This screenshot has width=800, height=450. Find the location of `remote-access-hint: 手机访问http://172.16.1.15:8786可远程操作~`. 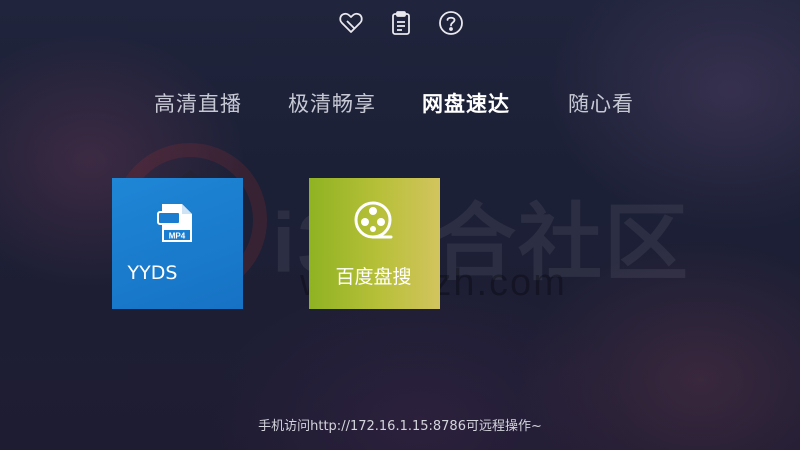

remote-access-hint: 手机访问http://172.16.1.15:8786可远程操作~ is located at coordinates (400, 426).